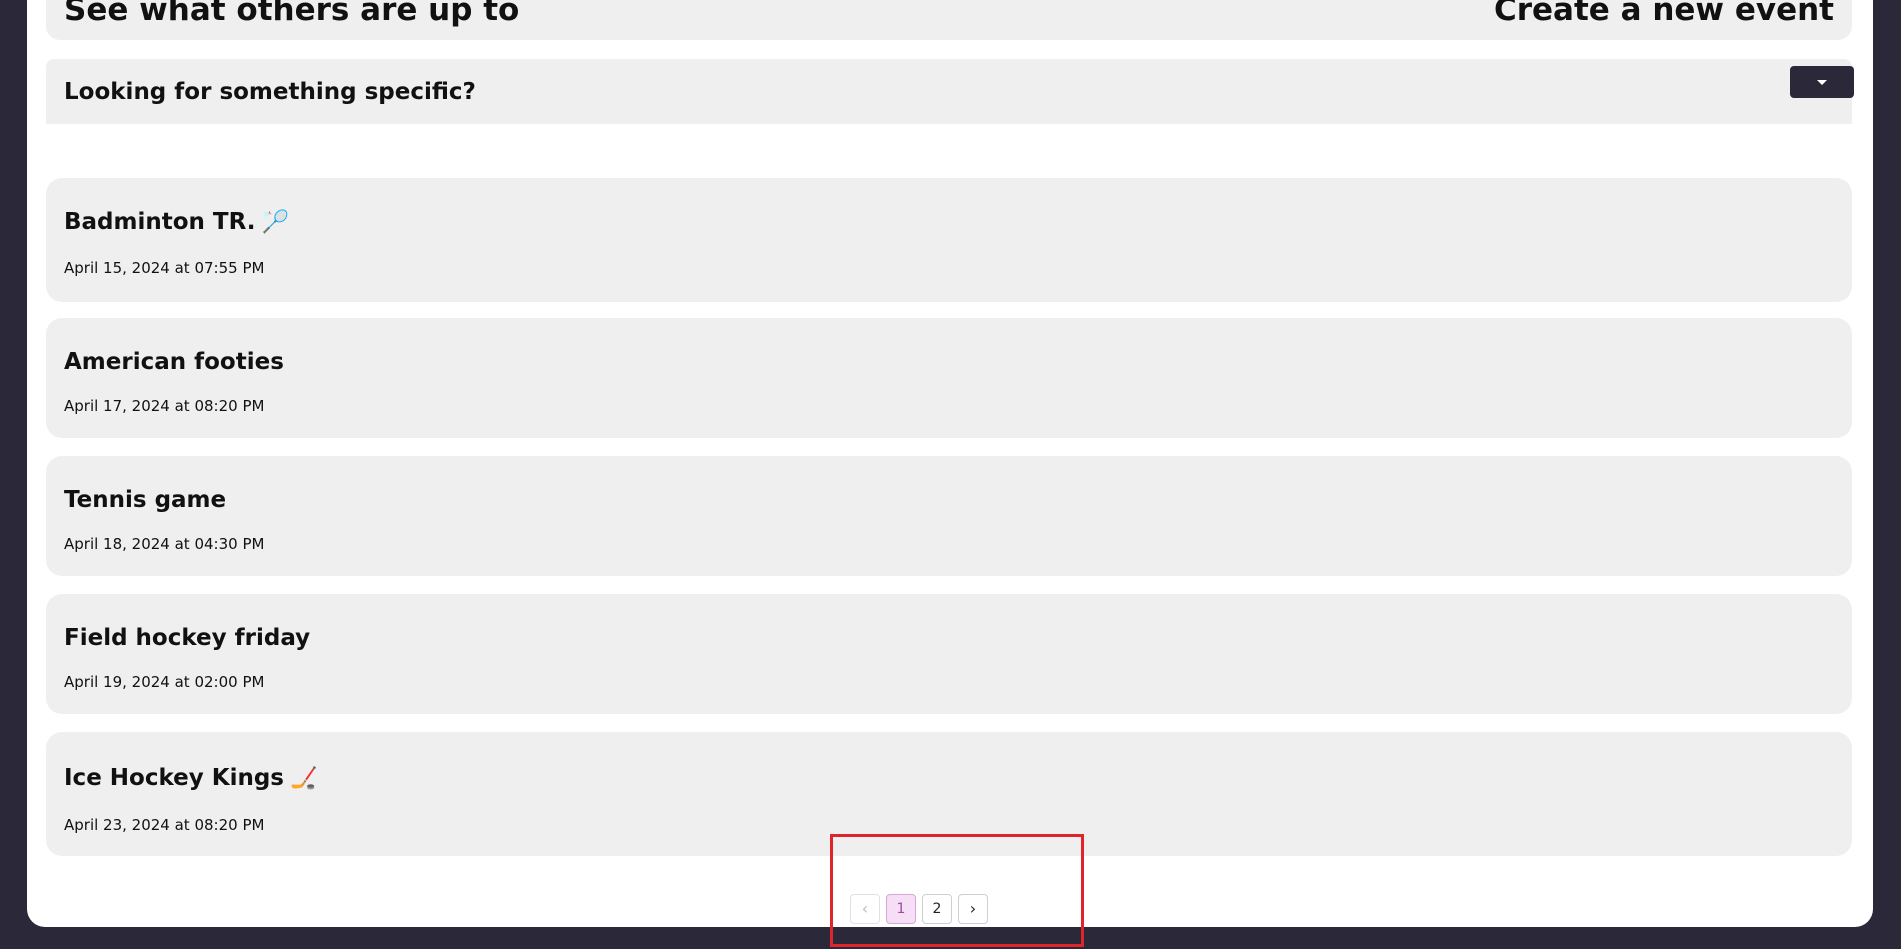 This screenshot has height=949, width=1901. What do you see at coordinates (174, 362) in the screenshot?
I see `event-title: American footies` at bounding box center [174, 362].